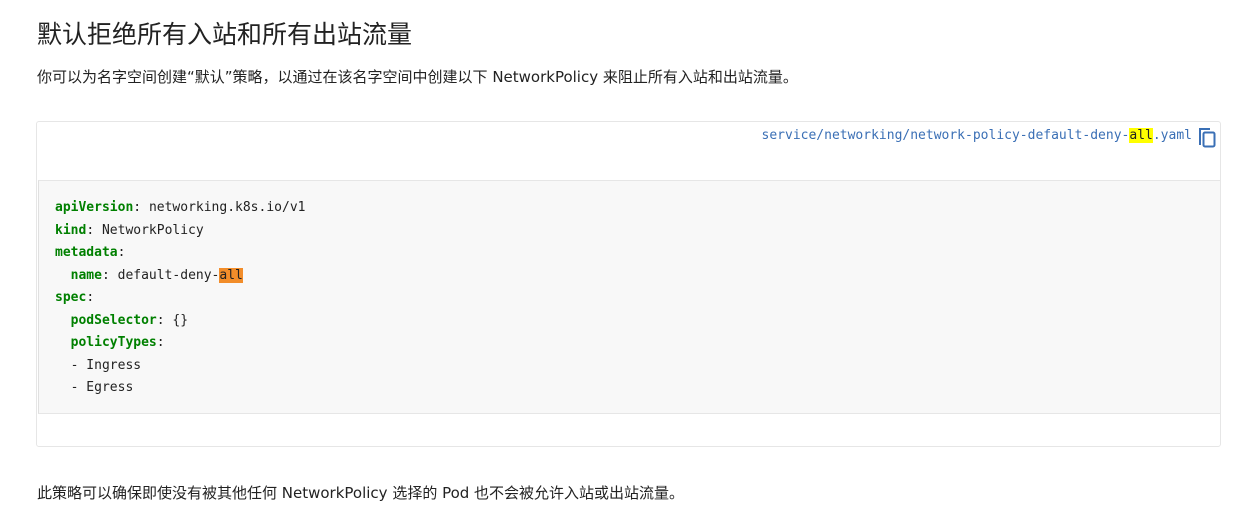 The width and height of the screenshot is (1241, 518). I want to click on yaml-key: policyTypes, so click(113, 342).